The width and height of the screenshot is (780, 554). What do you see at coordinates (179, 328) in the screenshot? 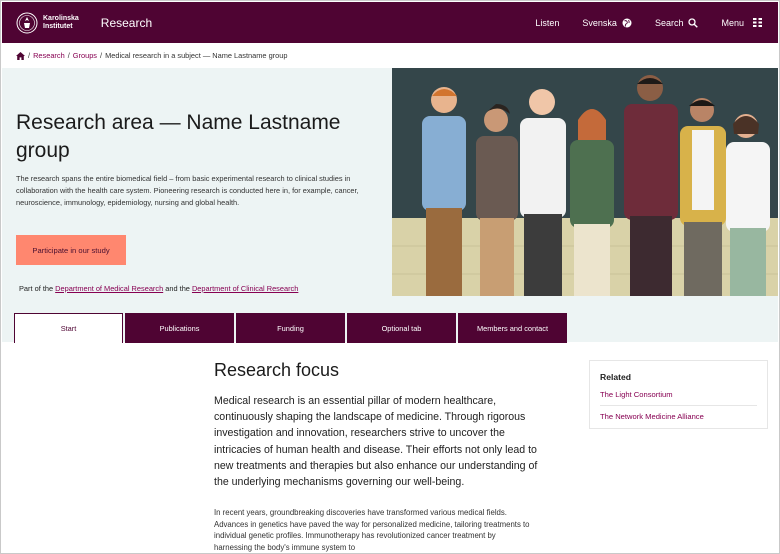
I see `tab-publications: Publications` at bounding box center [179, 328].